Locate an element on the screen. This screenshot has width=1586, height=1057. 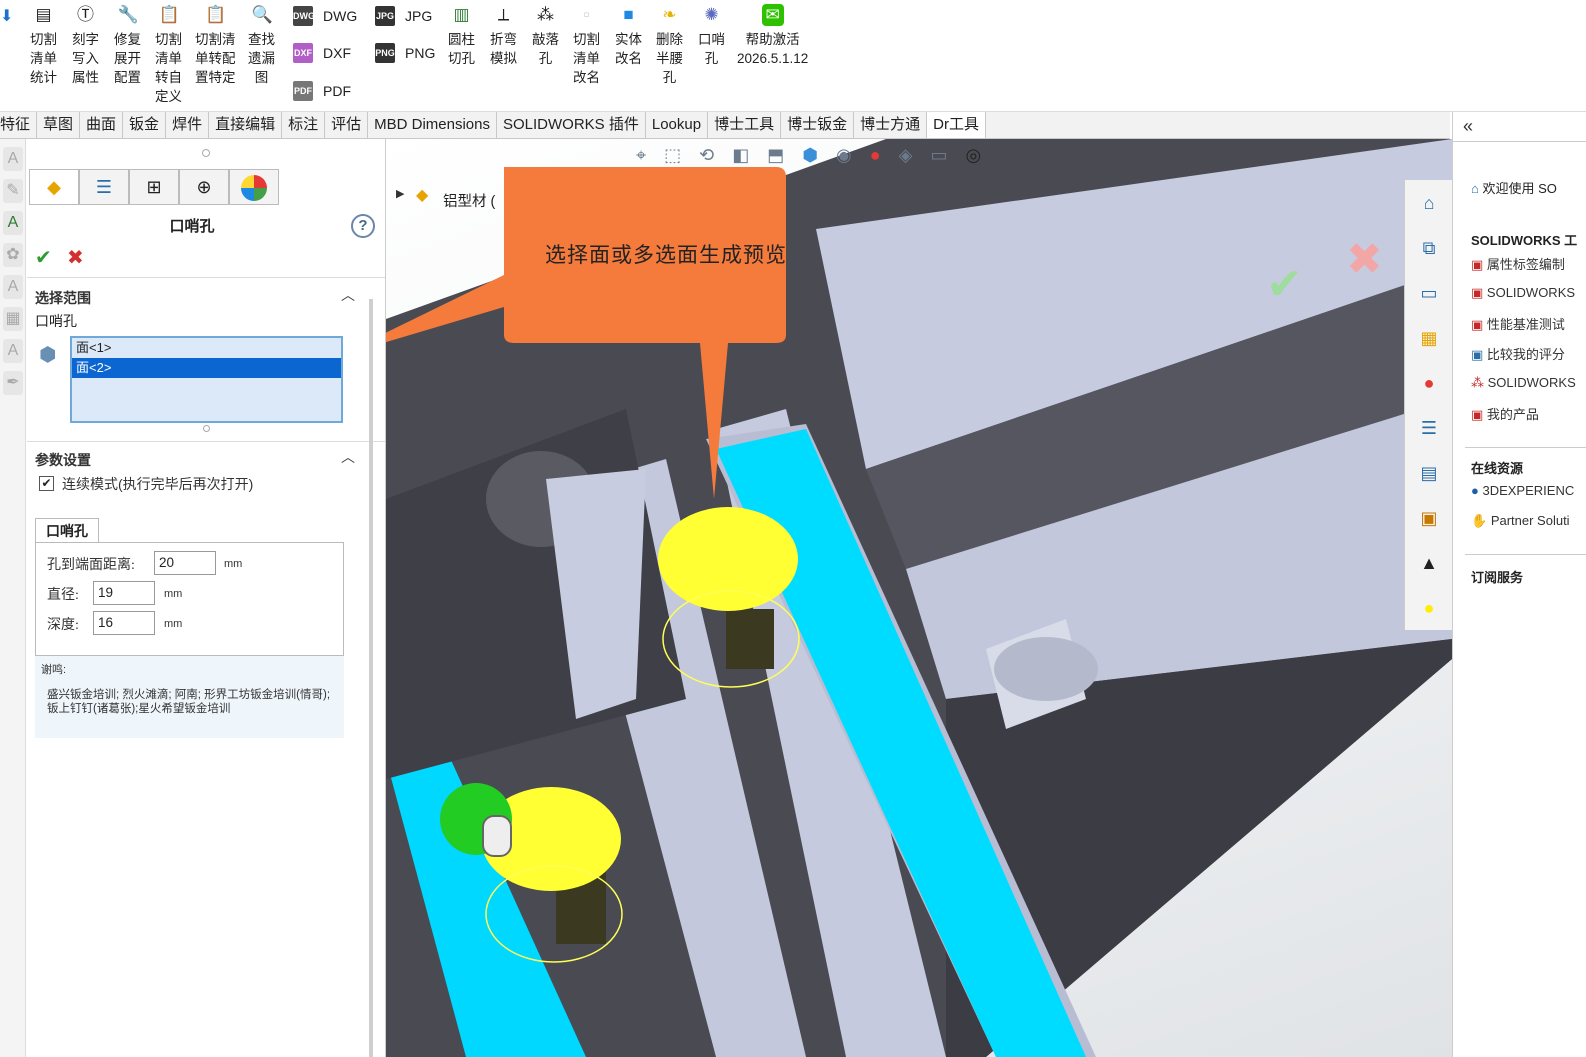
ribbon-button-engrave: Ⓣ 刻字 写入 属性 is located at coordinates (85, 45).